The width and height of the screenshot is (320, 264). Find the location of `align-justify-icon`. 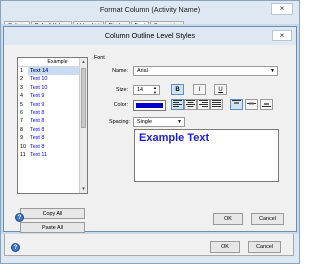

align-justify-icon is located at coordinates (216, 104).